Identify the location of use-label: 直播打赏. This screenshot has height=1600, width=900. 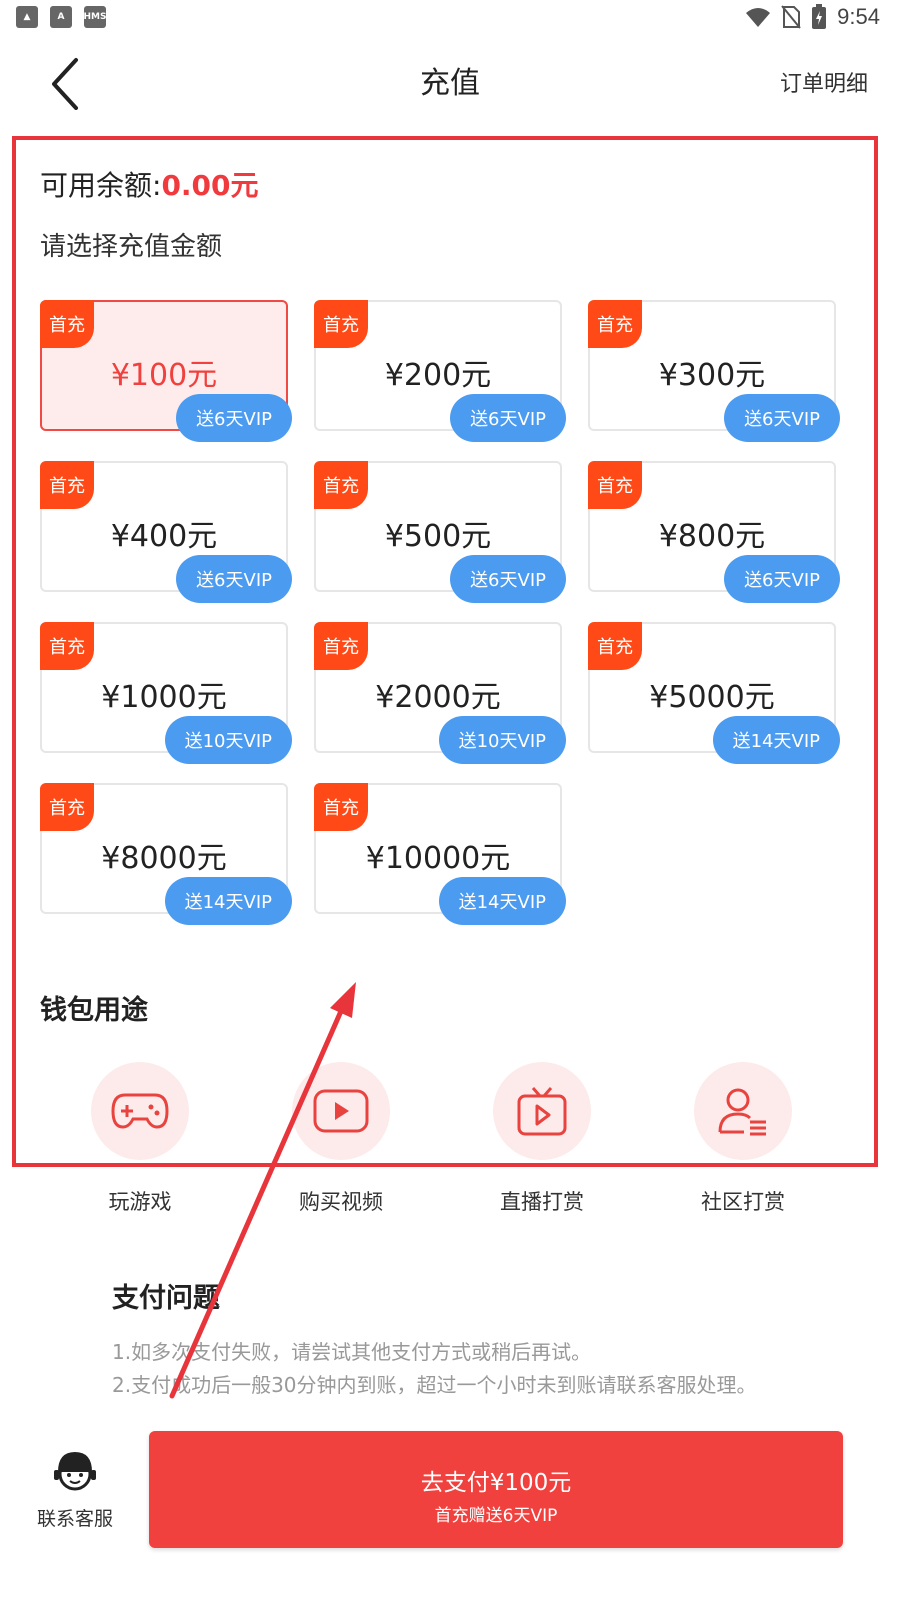
(542, 1202).